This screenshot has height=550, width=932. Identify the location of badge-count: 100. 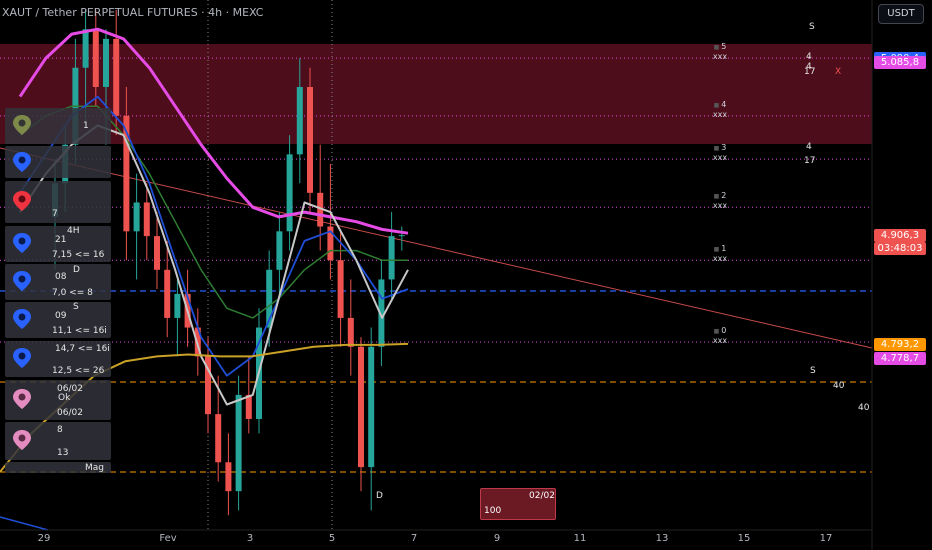
(493, 511).